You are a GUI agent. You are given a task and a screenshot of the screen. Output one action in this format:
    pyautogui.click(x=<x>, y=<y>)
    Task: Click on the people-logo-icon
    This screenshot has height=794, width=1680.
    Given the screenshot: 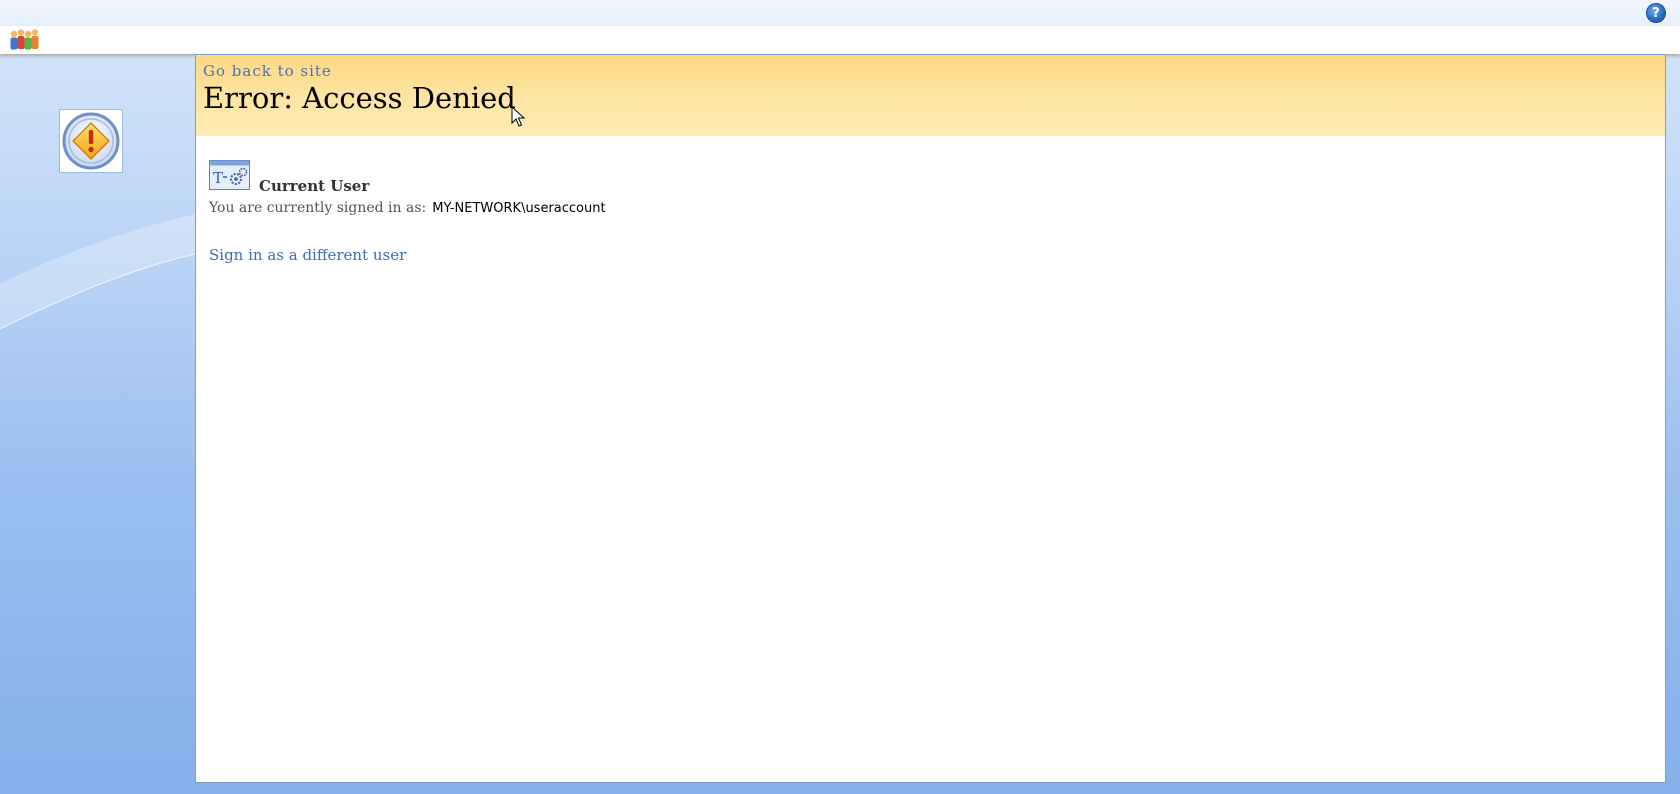 What is the action you would take?
    pyautogui.click(x=25, y=40)
    